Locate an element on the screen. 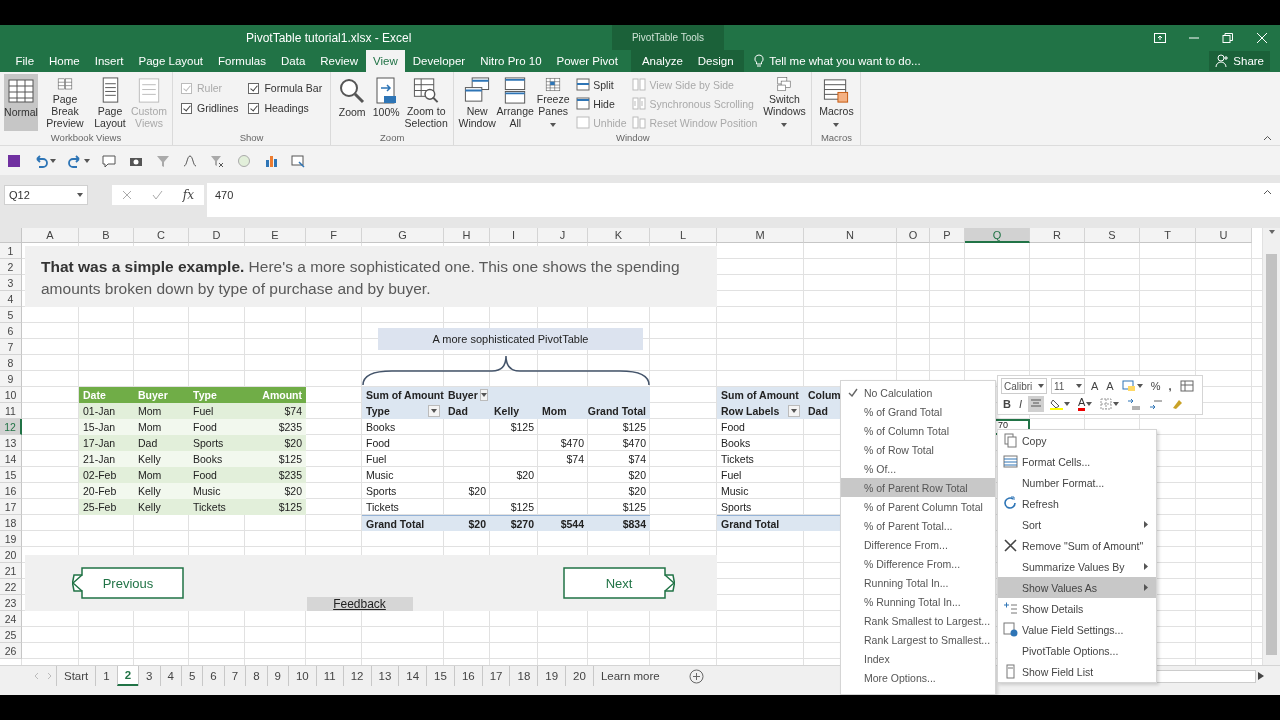 The height and width of the screenshot is (720, 1280). percent-button: % is located at coordinates (1155, 386).